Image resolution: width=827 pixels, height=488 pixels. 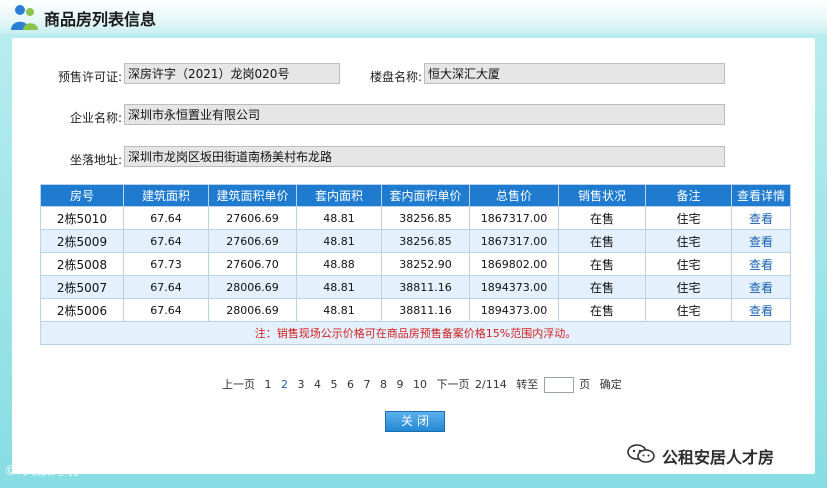 I want to click on page-link-4: 4, so click(x=317, y=384).